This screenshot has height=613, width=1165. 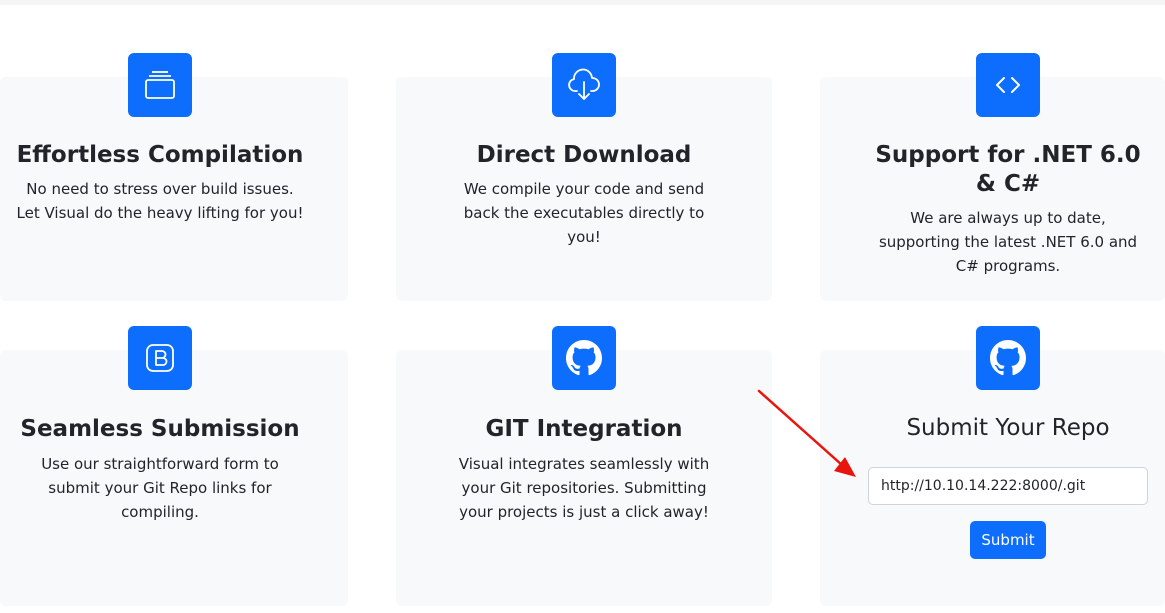 What do you see at coordinates (1008, 428) in the screenshot?
I see `submit-repo-title: Submit Your Repo` at bounding box center [1008, 428].